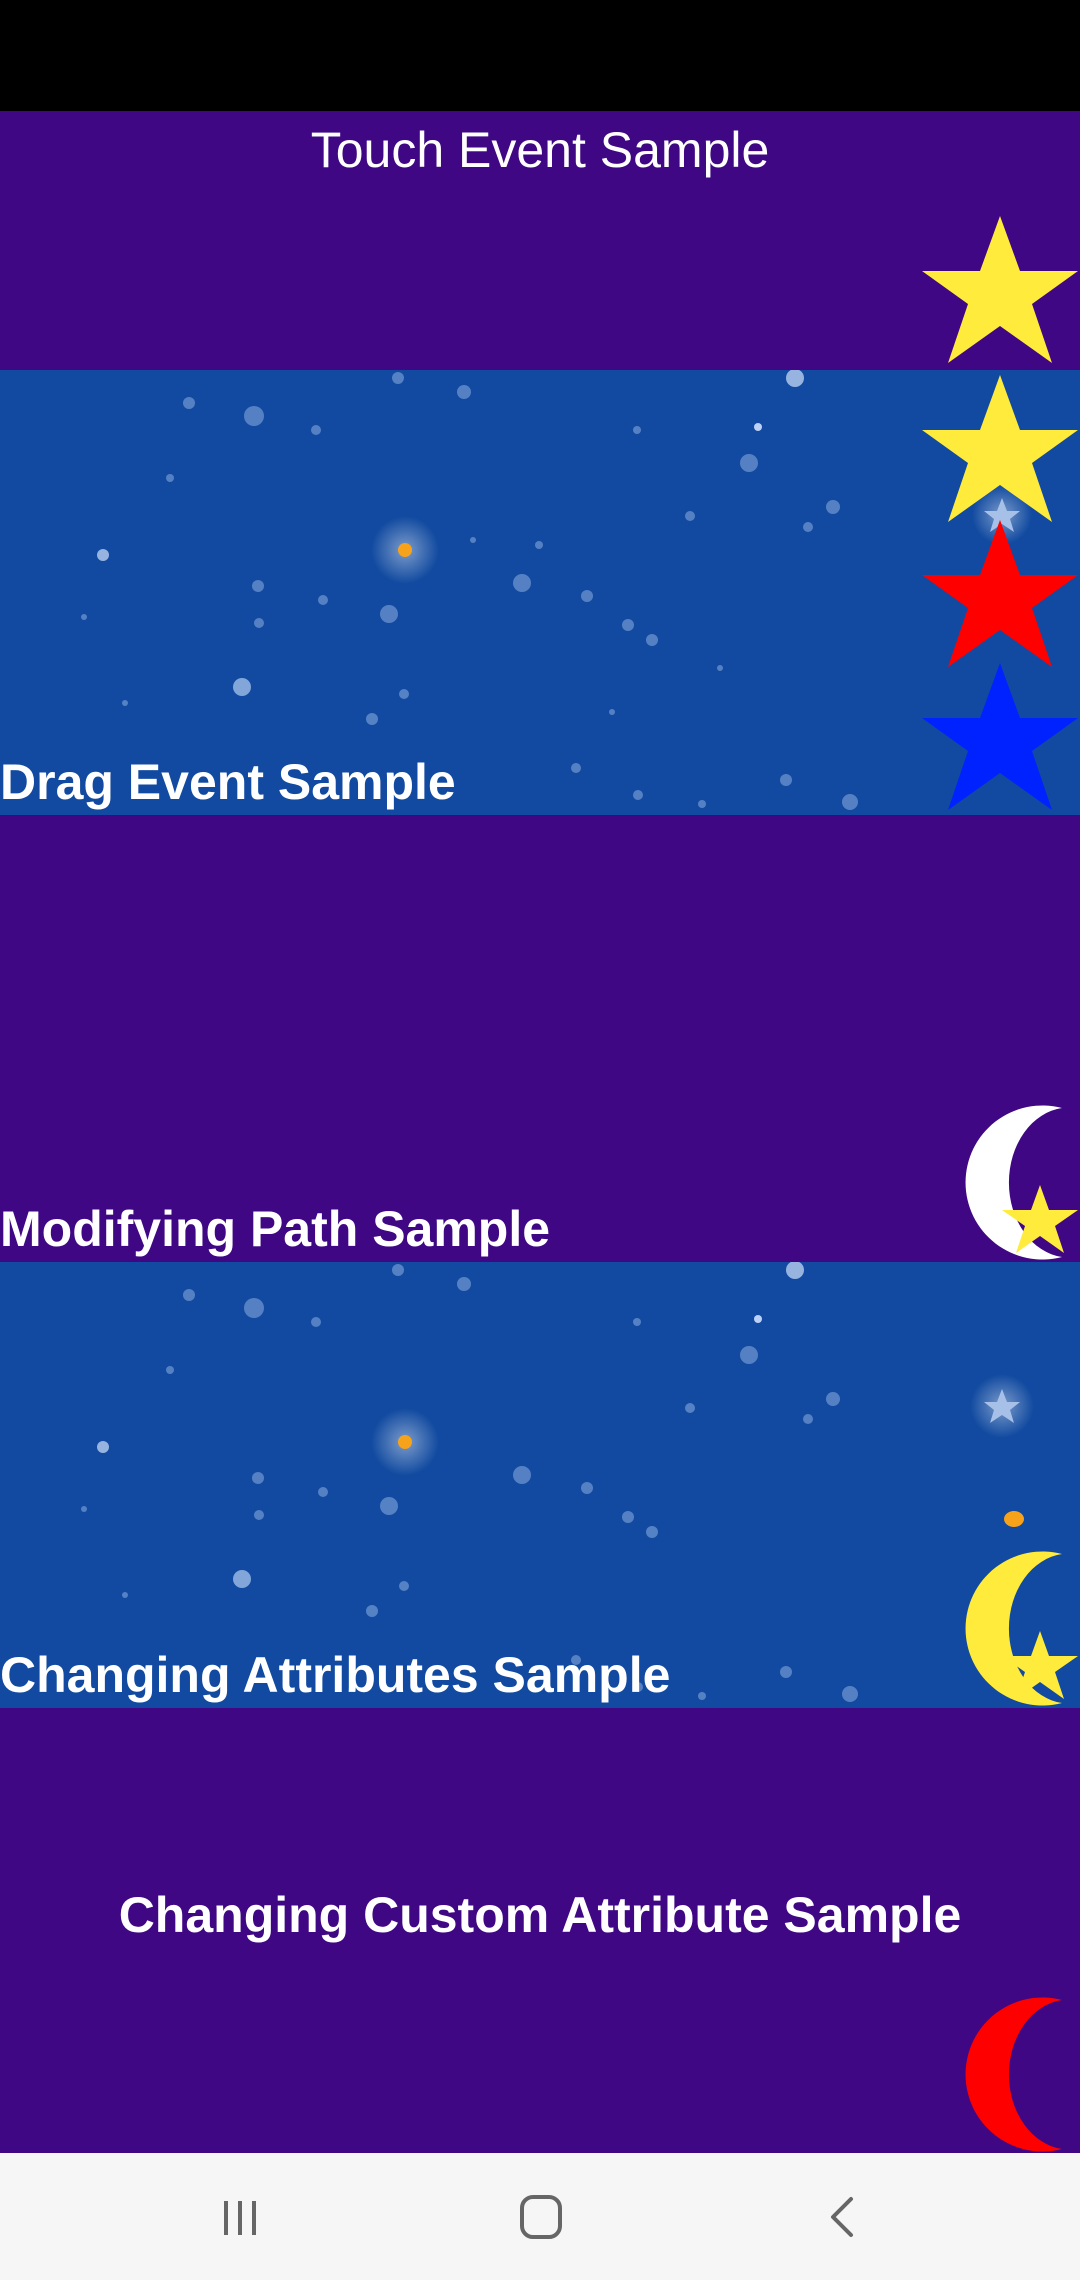  Describe the element at coordinates (335, 1675) in the screenshot. I see `changing-attributes-title: Changing Attributes Sample` at that location.